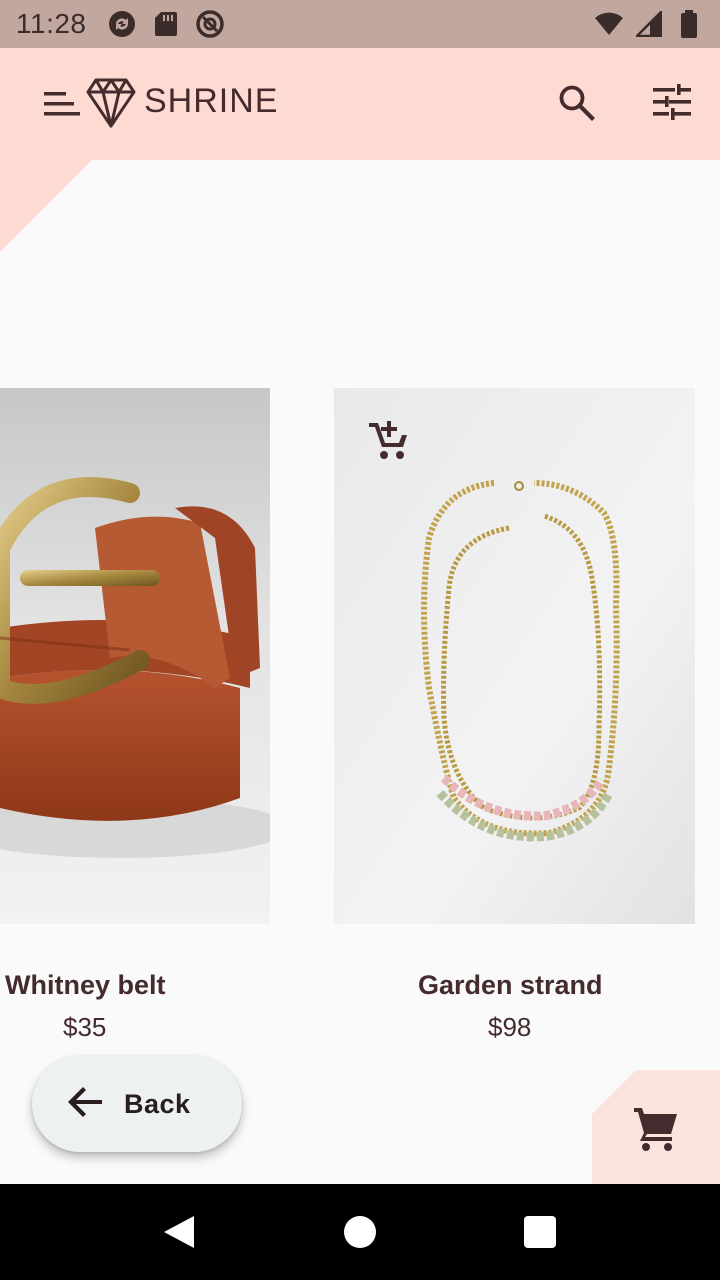 The image size is (720, 1280). I want to click on search-icon, so click(576, 104).